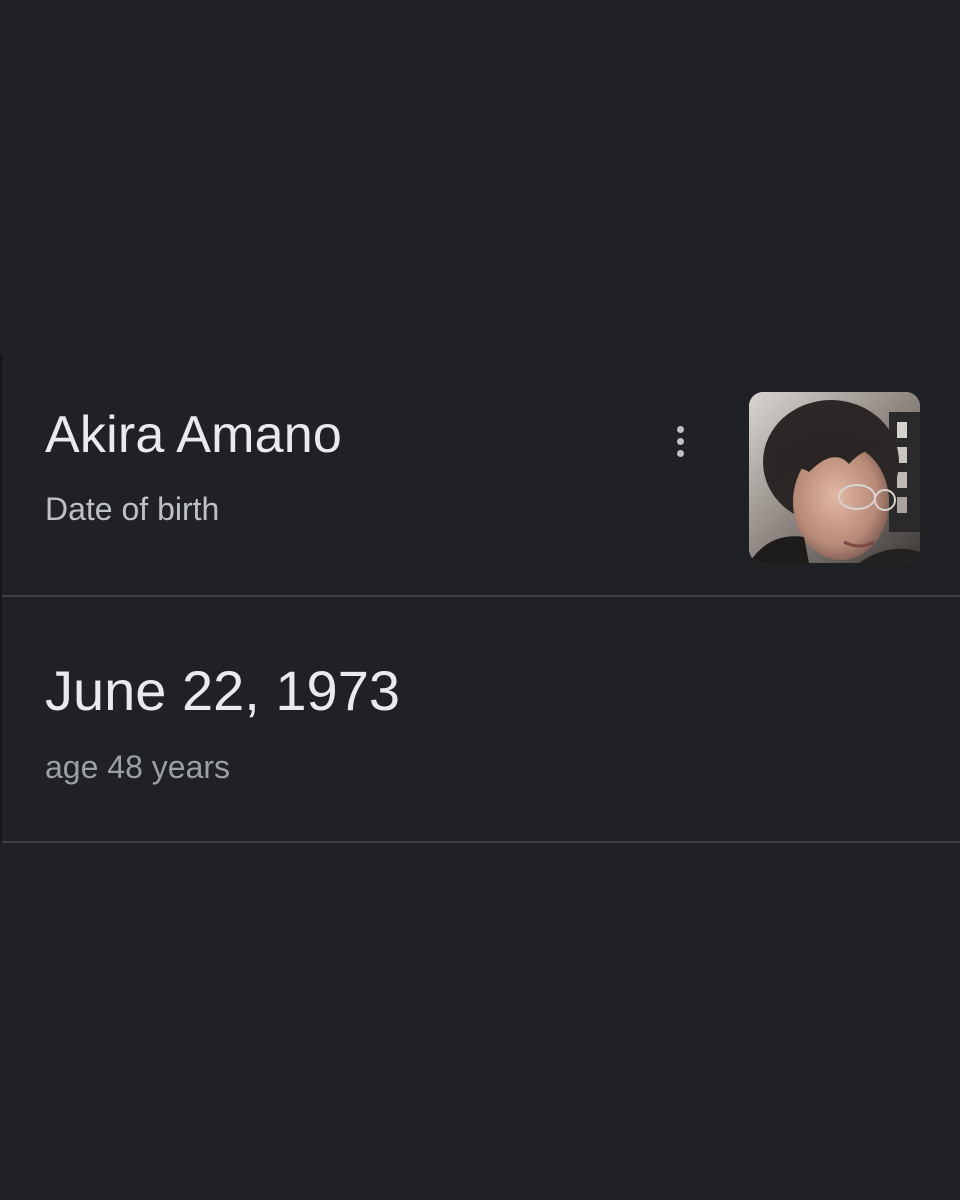  I want to click on person-photo, so click(834, 477).